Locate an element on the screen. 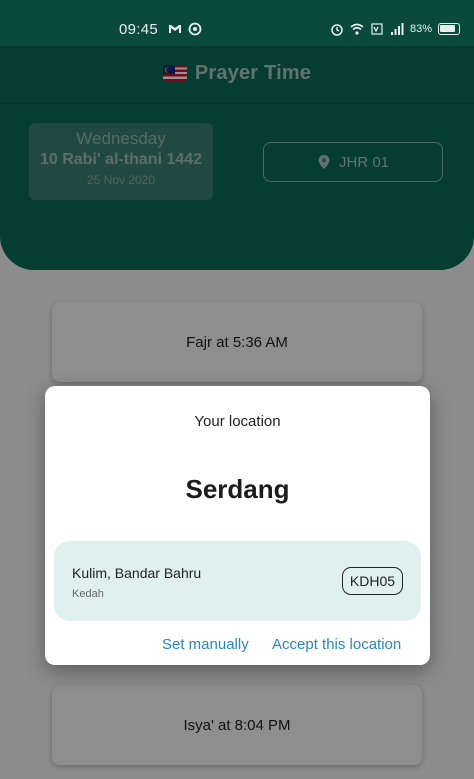  dialog-actions: Set manually Accept this location is located at coordinates (237, 646).